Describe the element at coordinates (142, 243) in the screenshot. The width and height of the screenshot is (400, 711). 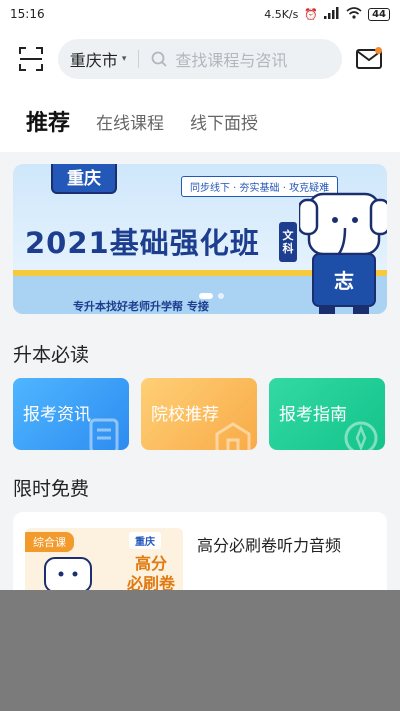
I see `banner-title: 2021基础强化班` at that location.